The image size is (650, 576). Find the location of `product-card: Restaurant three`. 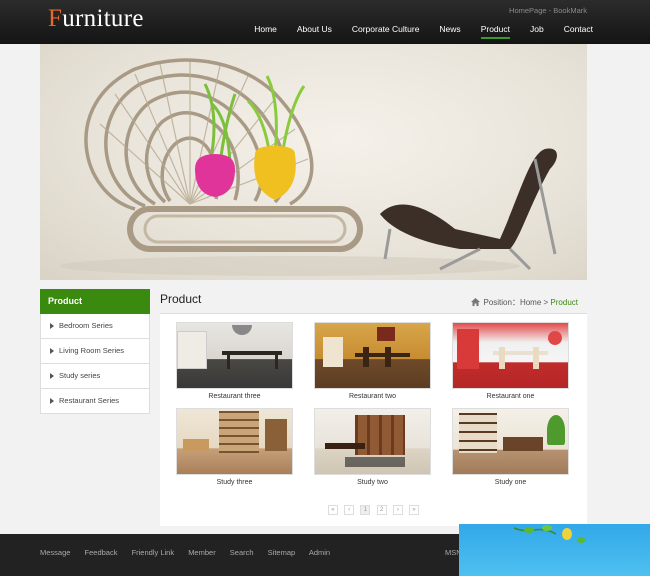

product-card: Restaurant three is located at coordinates (234, 361).